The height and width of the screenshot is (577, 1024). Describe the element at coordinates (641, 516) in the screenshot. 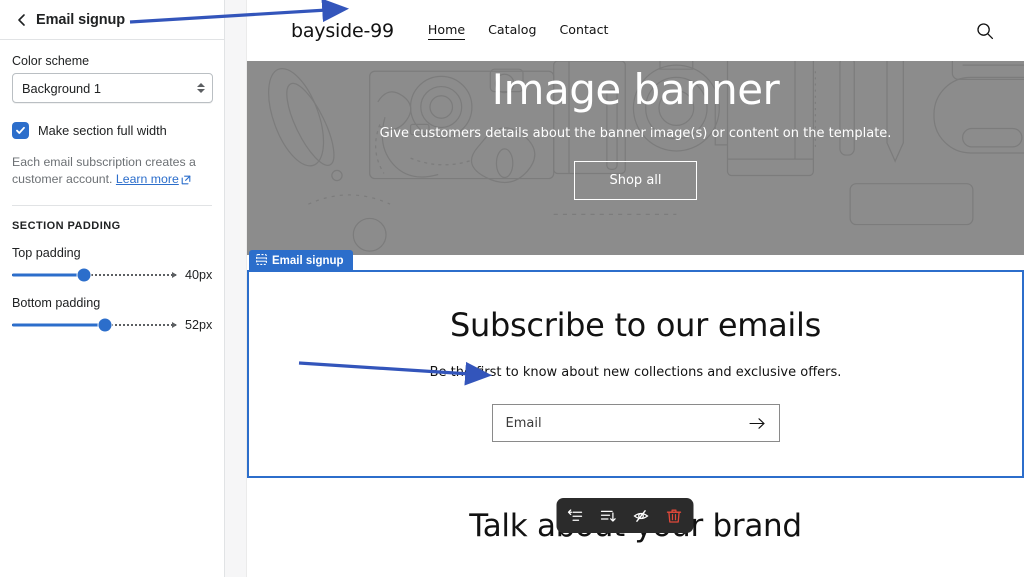

I see `hide-section-icon` at that location.